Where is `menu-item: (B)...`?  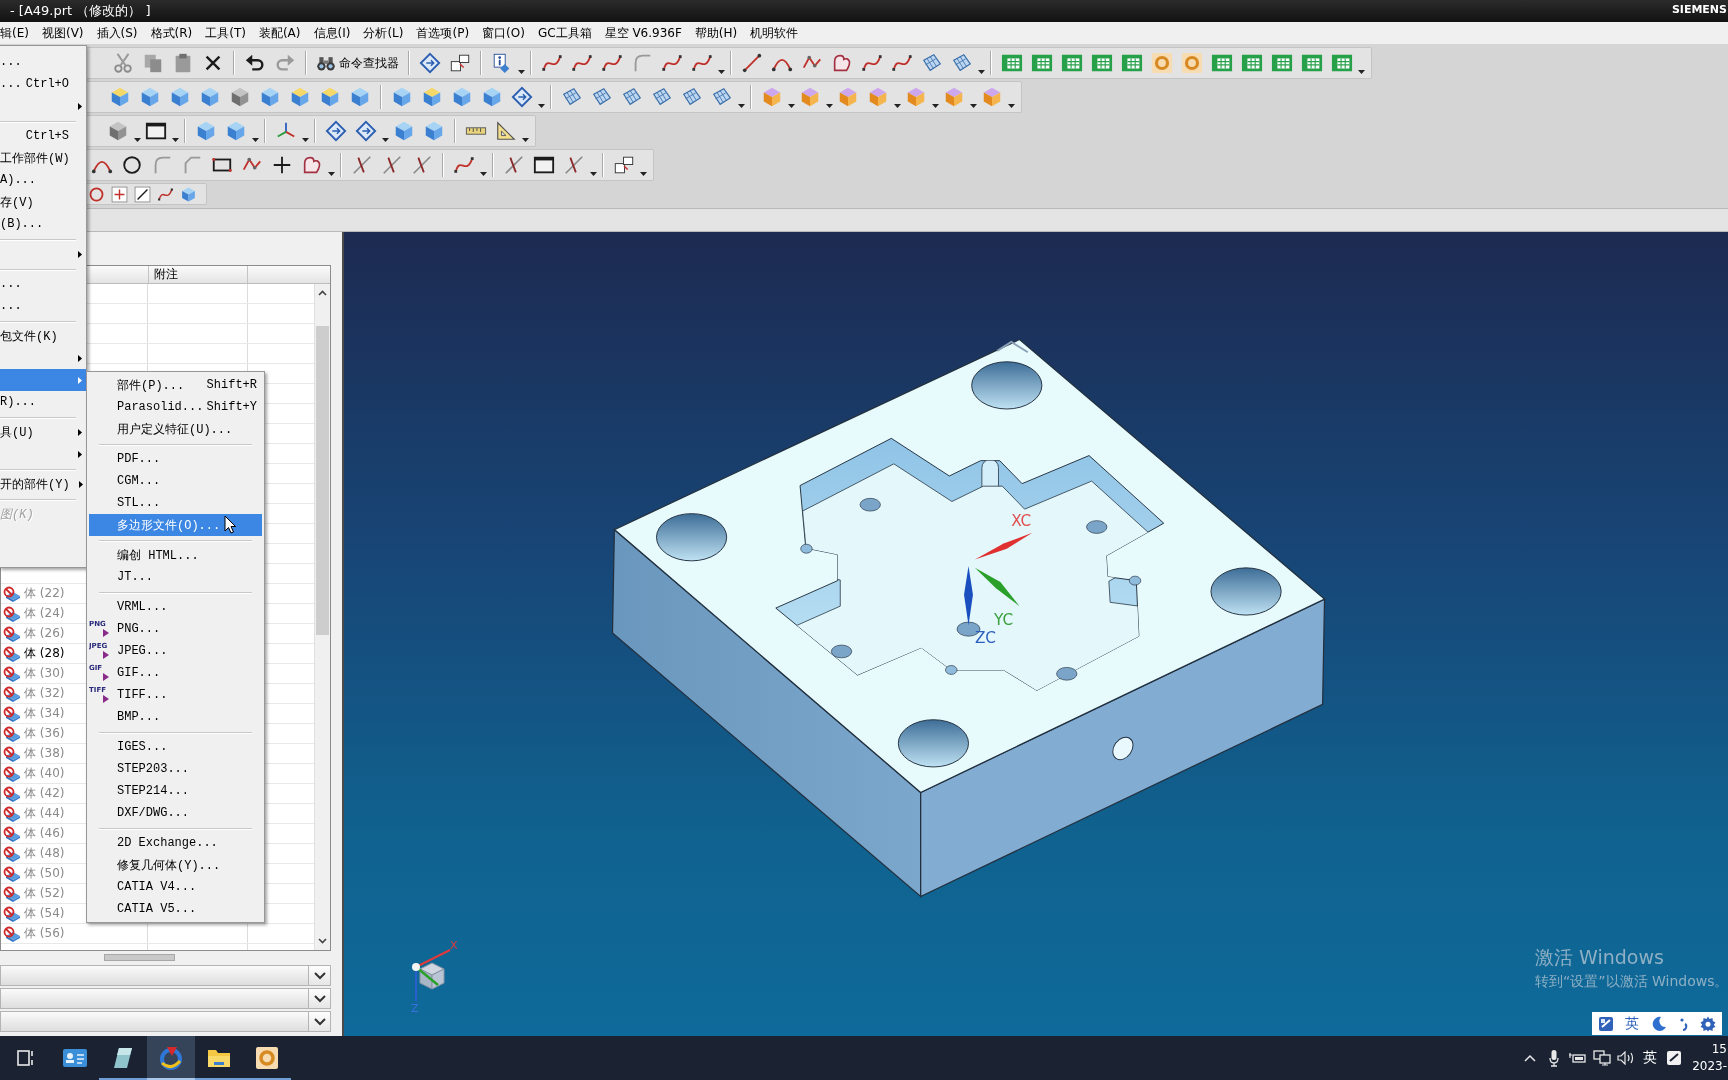
menu-item: (B)... is located at coordinates (43, 224).